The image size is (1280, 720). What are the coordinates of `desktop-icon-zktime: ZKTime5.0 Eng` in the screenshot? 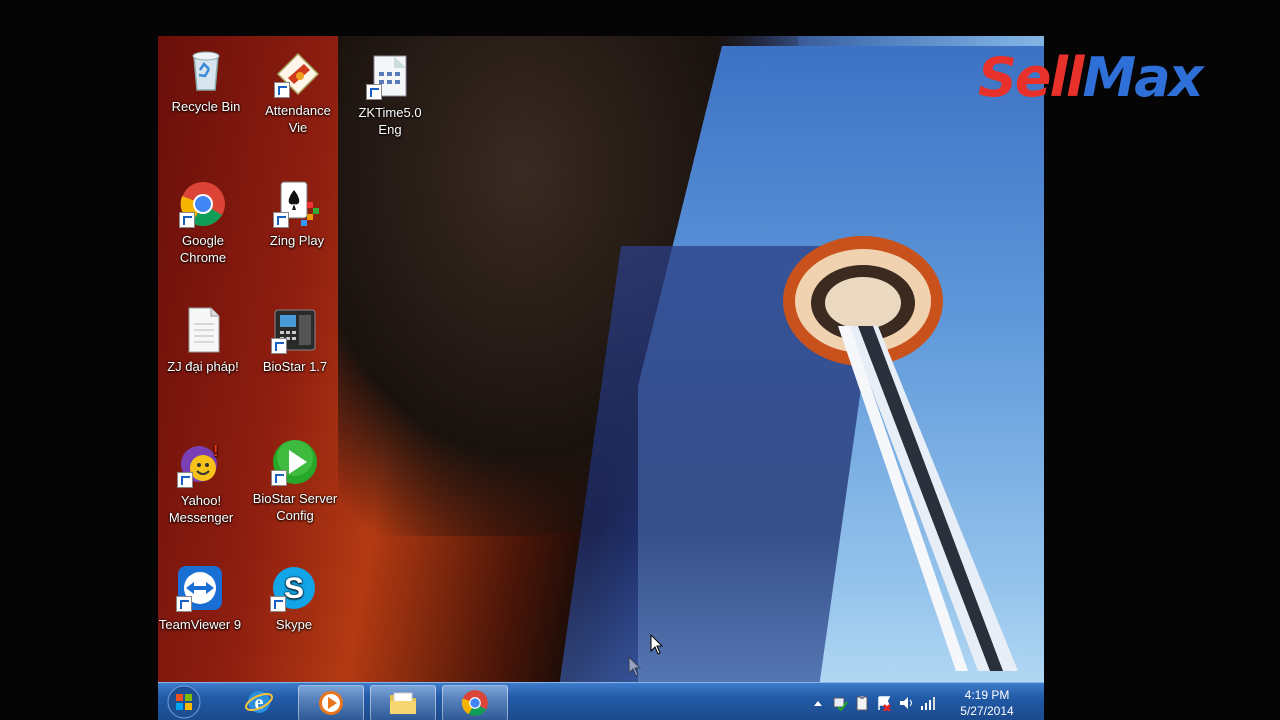 It's located at (390, 95).